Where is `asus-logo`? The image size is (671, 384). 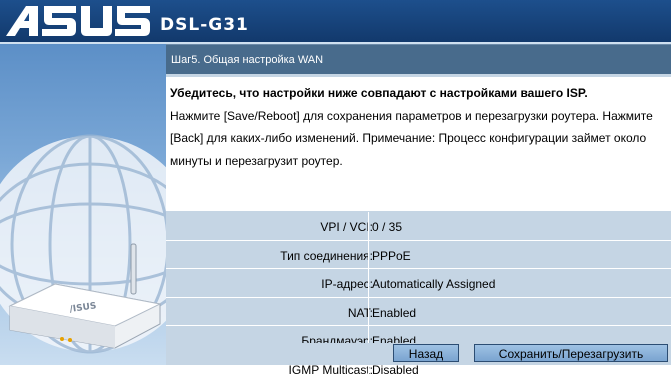 asus-logo is located at coordinates (78, 21).